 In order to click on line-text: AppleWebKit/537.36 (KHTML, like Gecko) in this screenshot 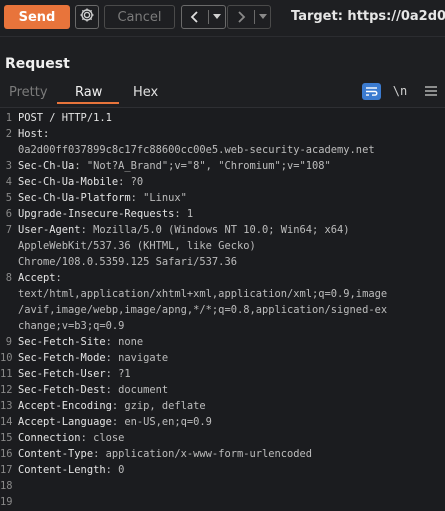, I will do `click(137, 246)`.